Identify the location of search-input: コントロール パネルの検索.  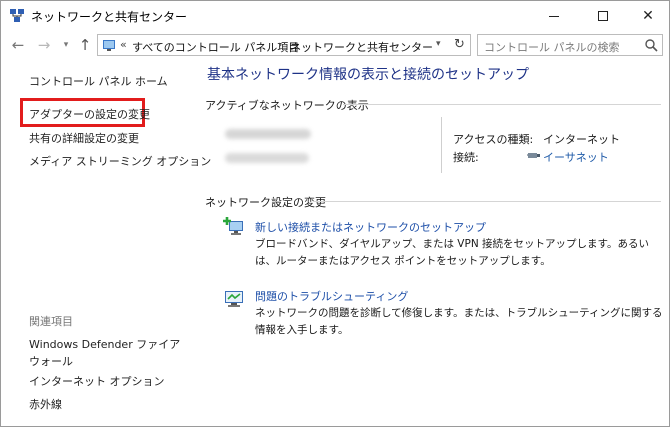
(570, 45).